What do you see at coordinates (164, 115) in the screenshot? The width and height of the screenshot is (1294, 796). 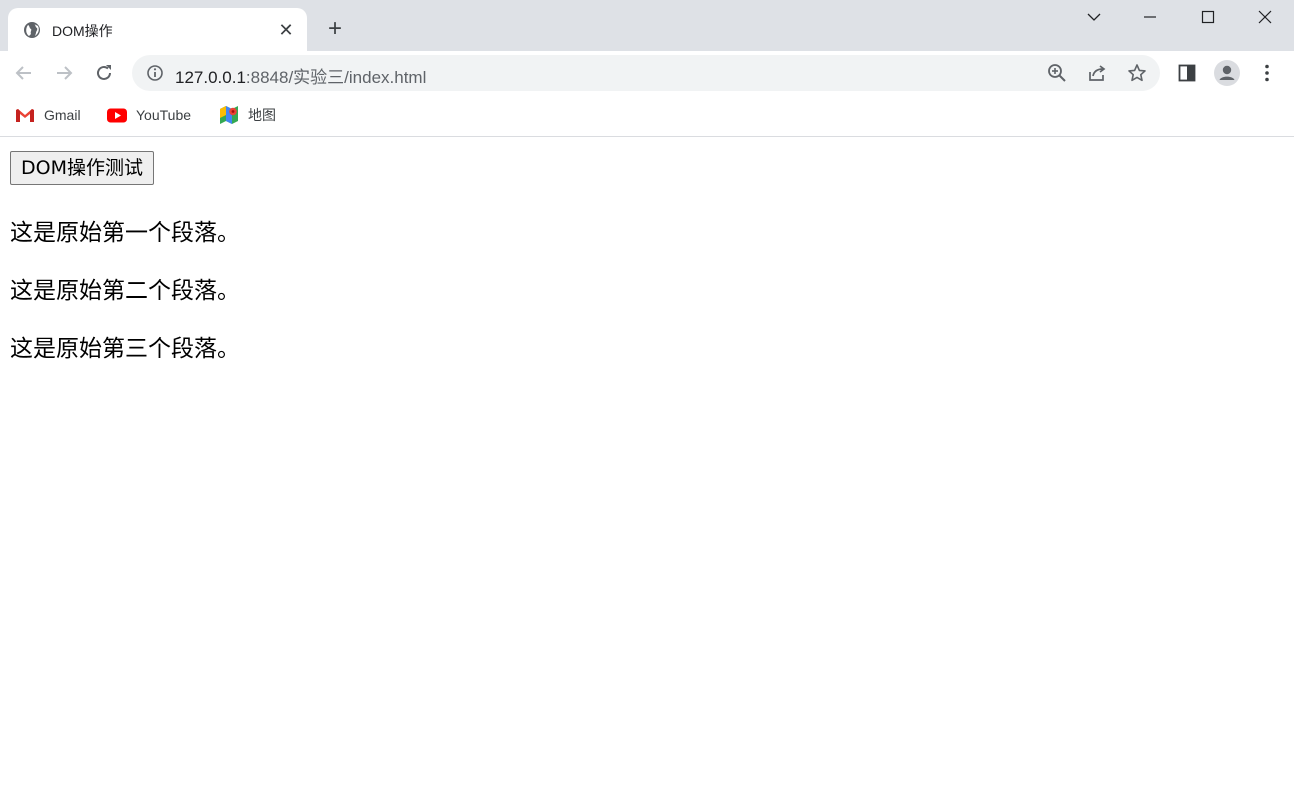 I see `bookmark-label: YouTube` at bounding box center [164, 115].